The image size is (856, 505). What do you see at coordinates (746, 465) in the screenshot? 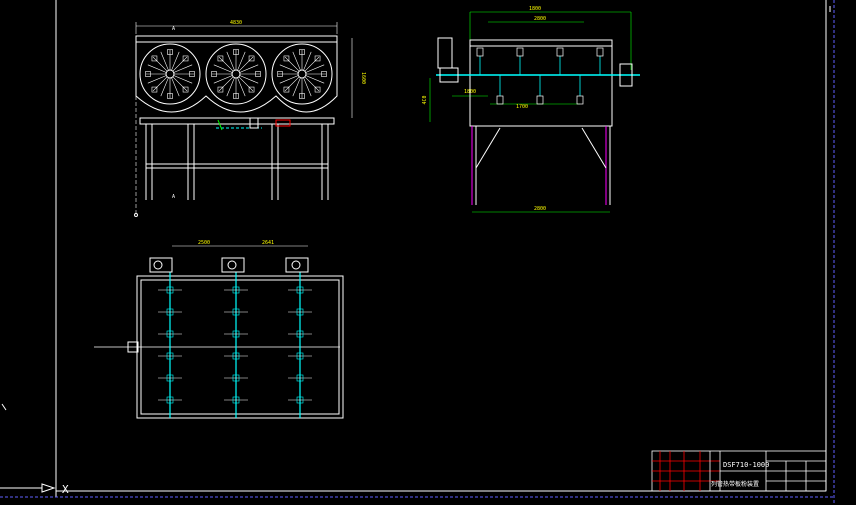
I see `drawing-number: DSF710-1000` at bounding box center [746, 465].